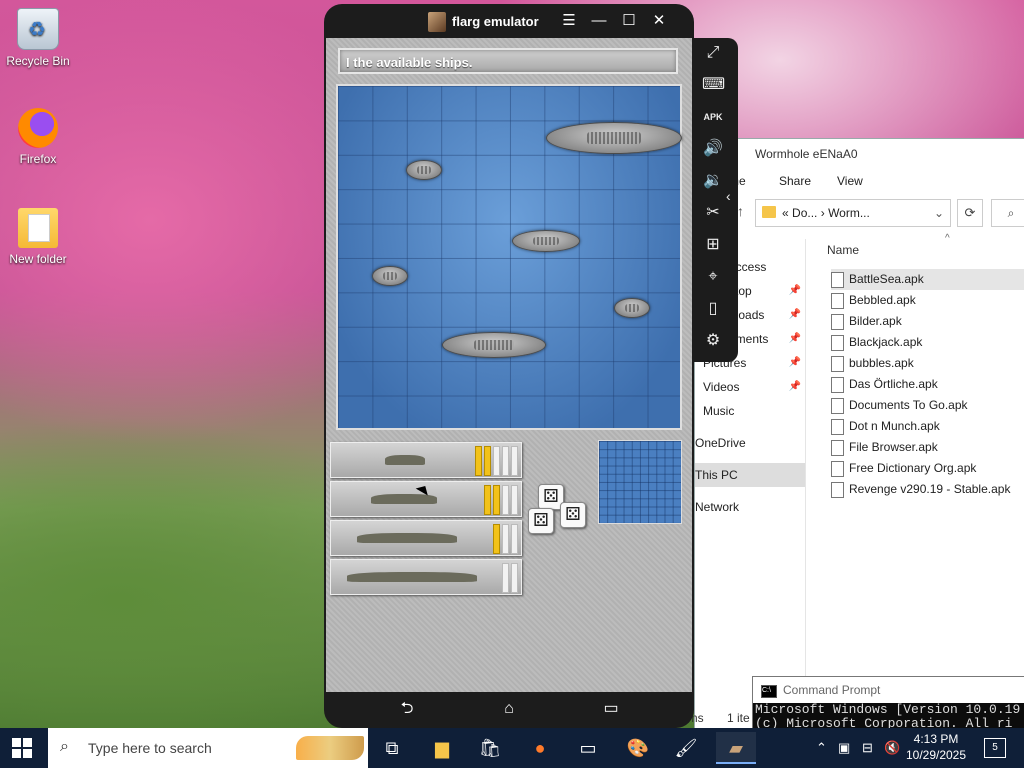 The image size is (1024, 768). I want to click on location-icon: ⌖, so click(713, 277).